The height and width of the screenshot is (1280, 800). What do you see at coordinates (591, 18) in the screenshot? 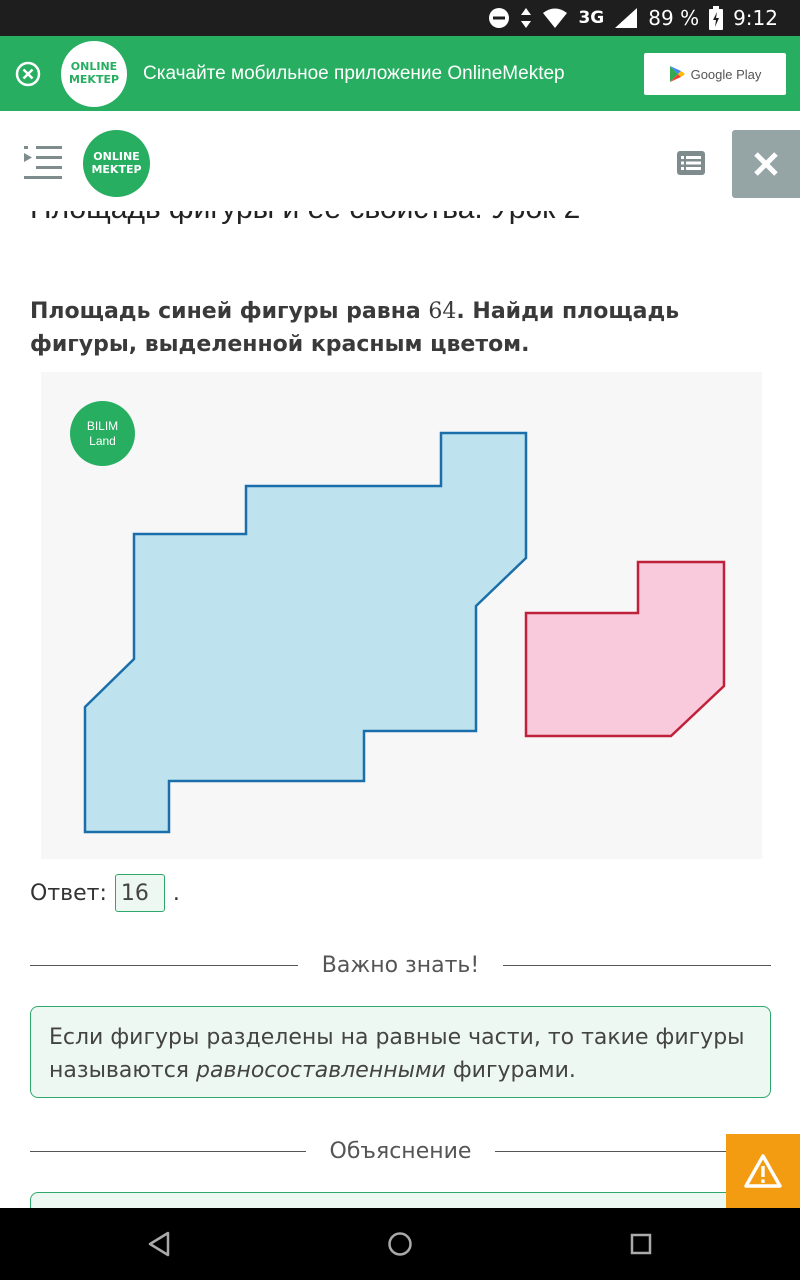
I see `network-type: 3G` at bounding box center [591, 18].